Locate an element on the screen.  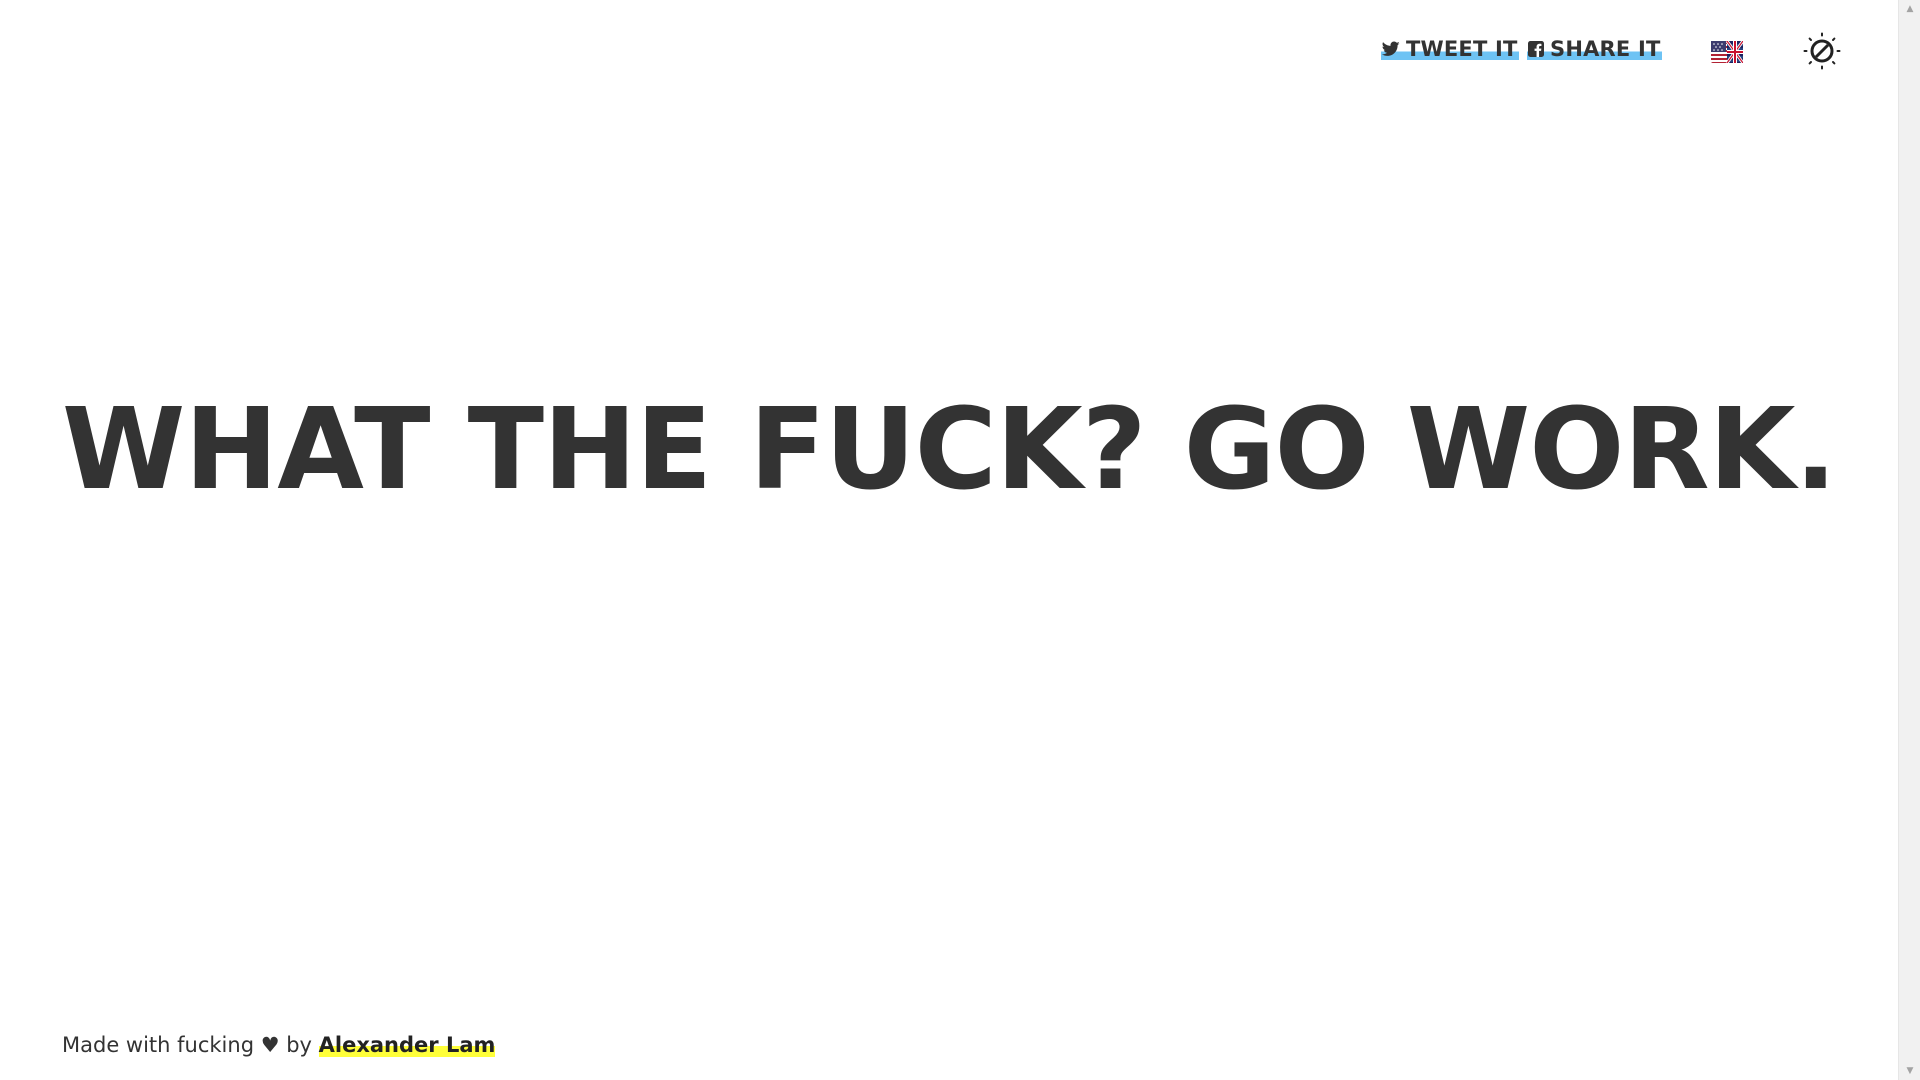
twitter-icon is located at coordinates (1391, 49).